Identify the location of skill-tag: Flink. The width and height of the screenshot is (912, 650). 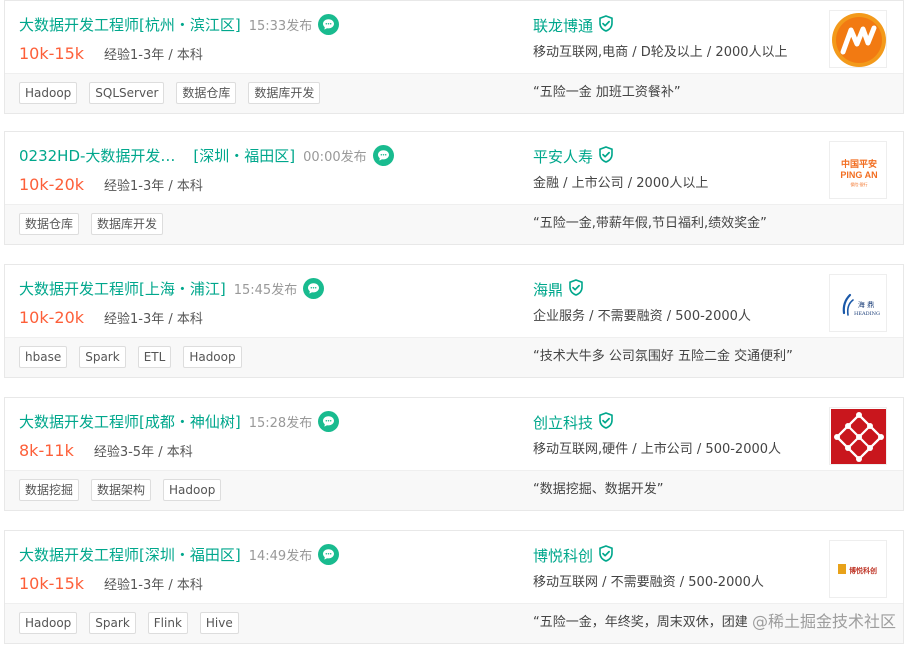
(167, 623).